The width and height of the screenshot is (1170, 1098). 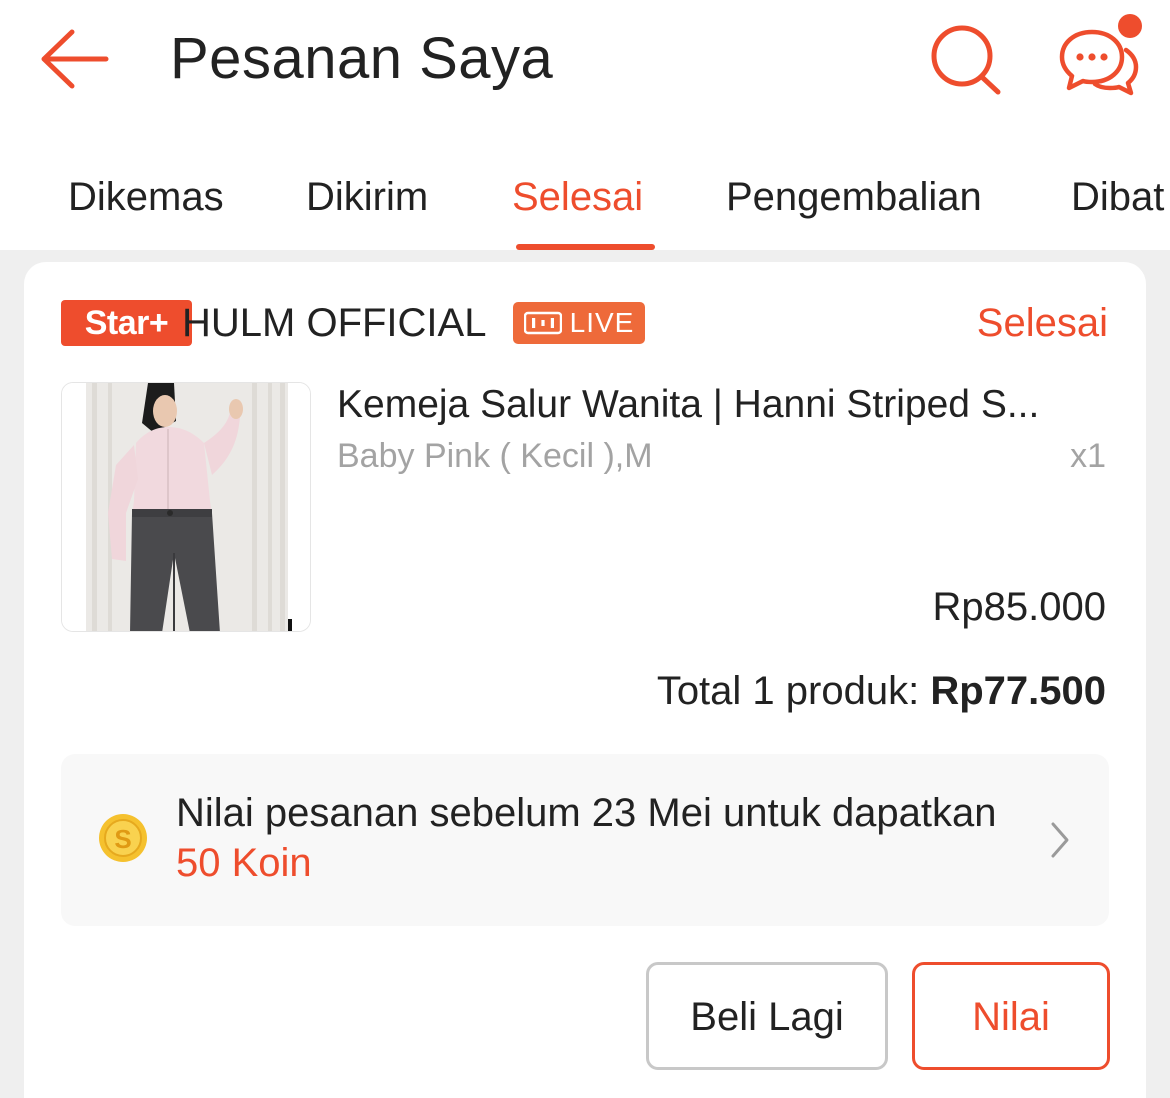 I want to click on tab-dikemas: Dikemas, so click(x=146, y=197).